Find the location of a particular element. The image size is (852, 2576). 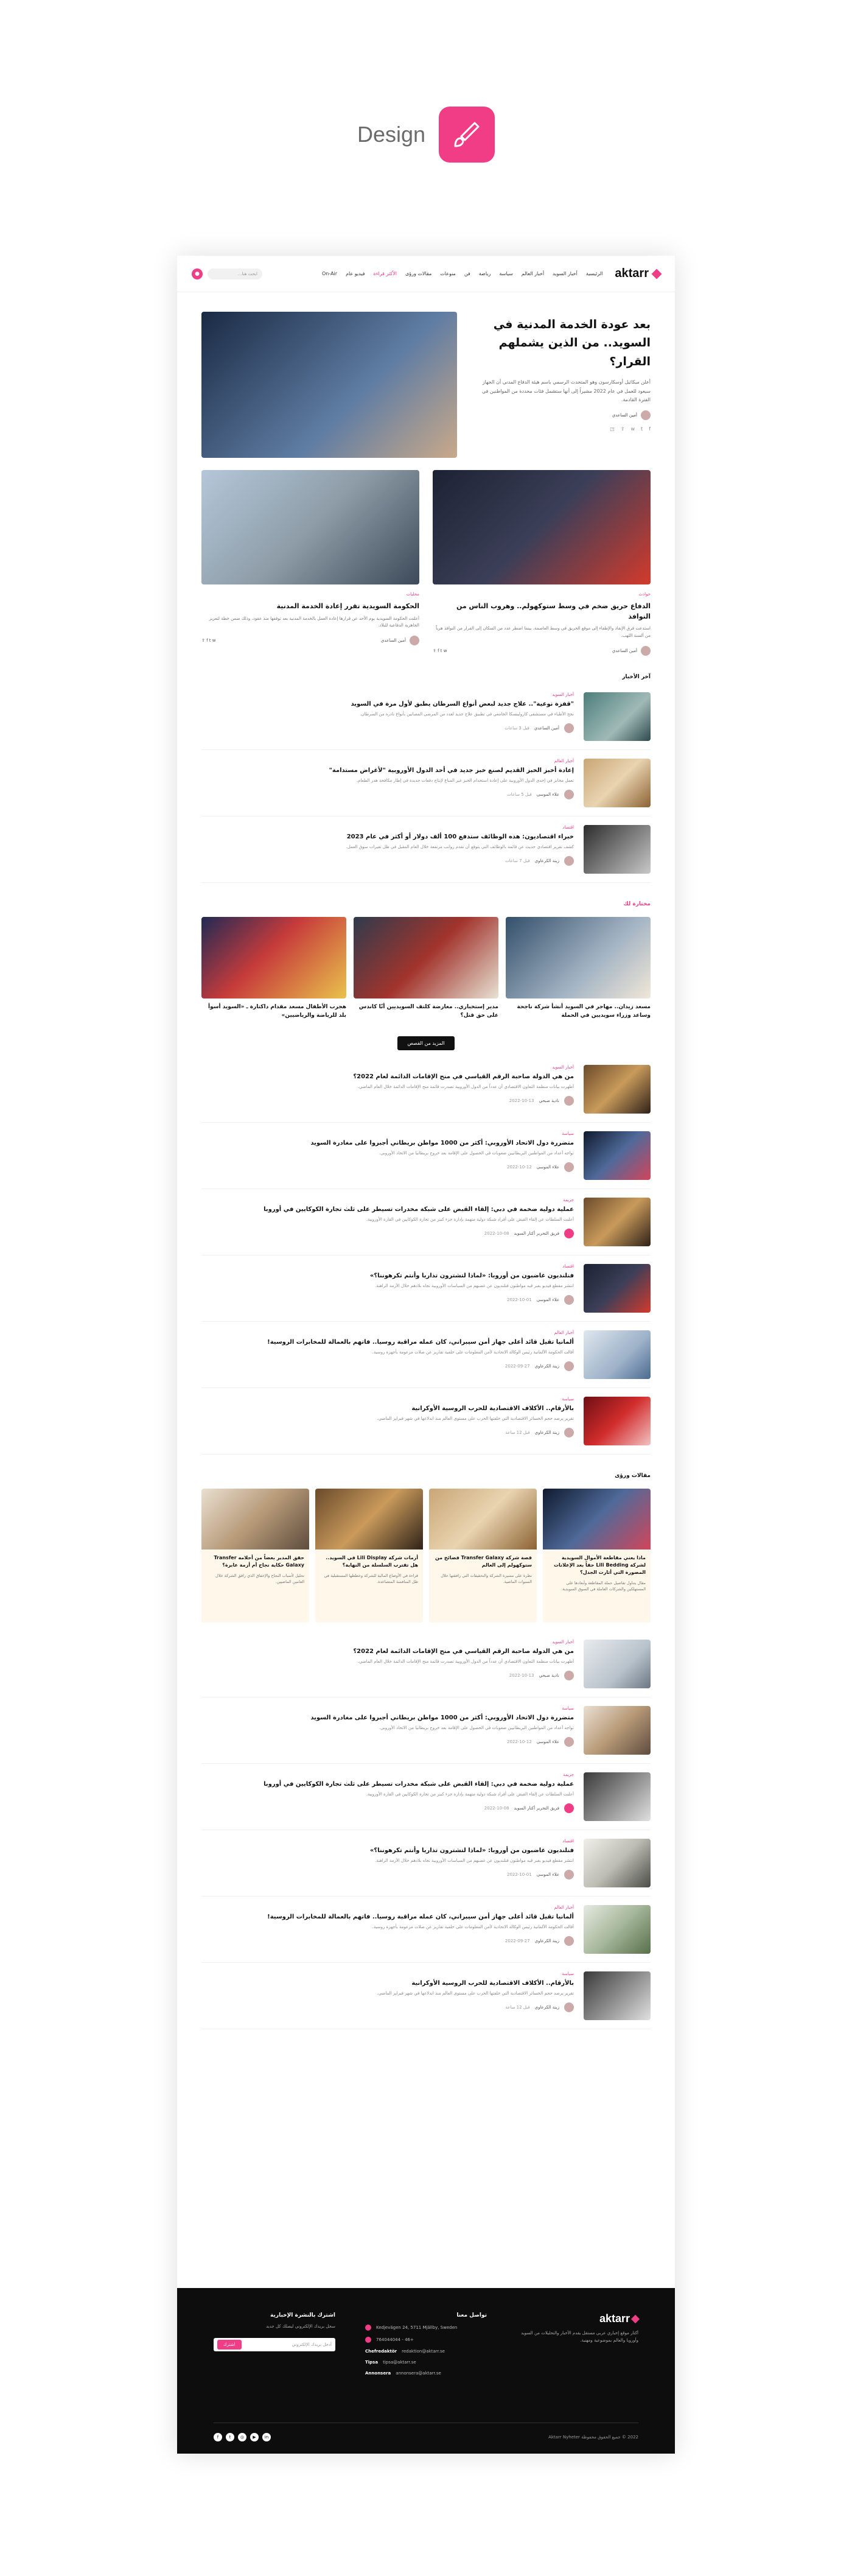

menu-item: رياضة is located at coordinates (485, 273).